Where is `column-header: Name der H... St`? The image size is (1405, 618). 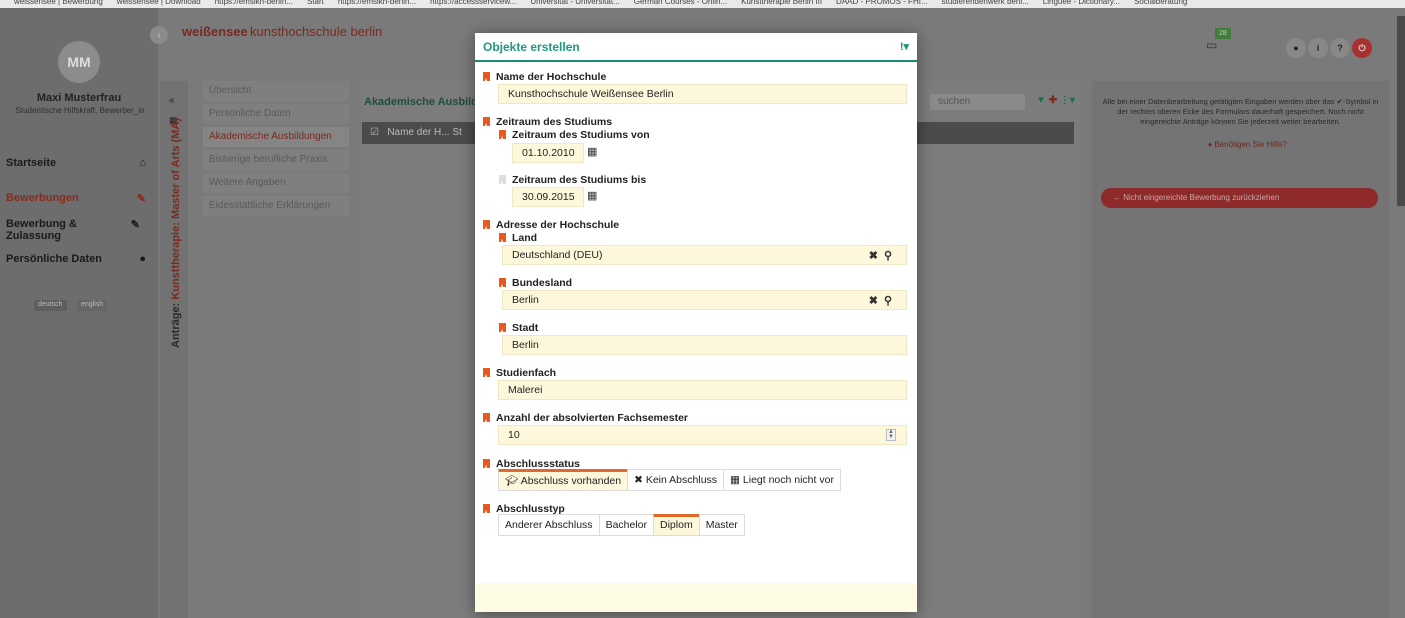 column-header: Name der H... St is located at coordinates (424, 132).